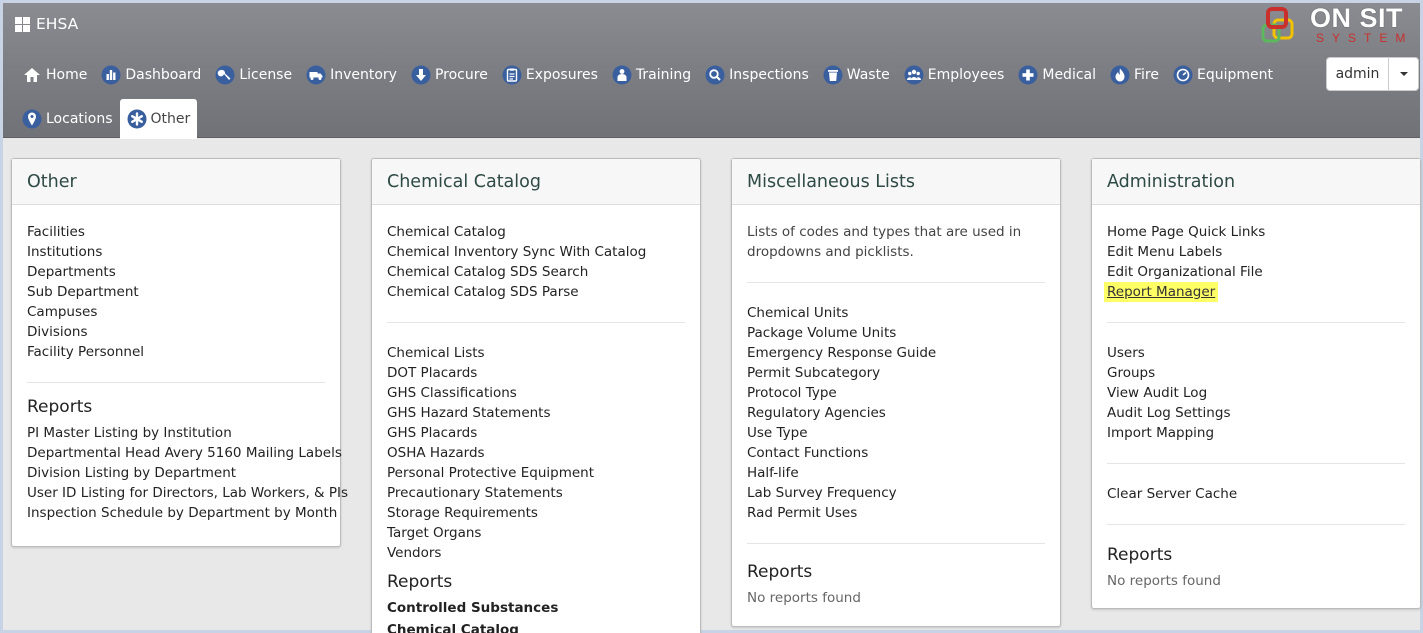 This screenshot has height=633, width=1423. Describe the element at coordinates (1146, 75) in the screenshot. I see `nav-label: Fire` at that location.